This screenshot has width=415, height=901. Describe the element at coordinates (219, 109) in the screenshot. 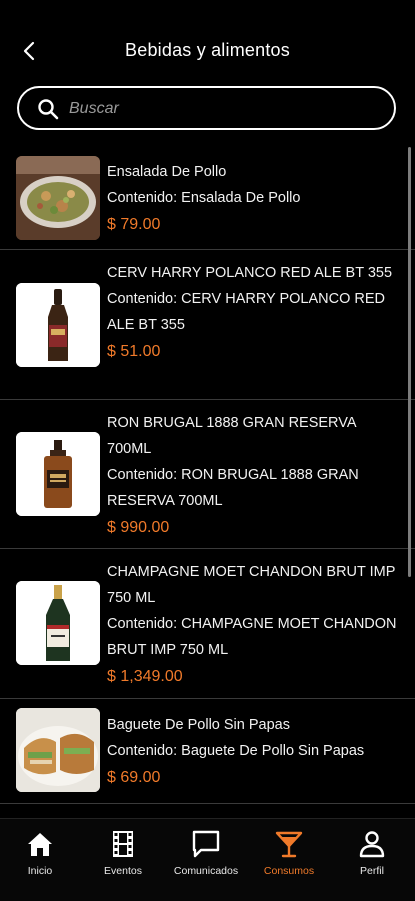

I see `search-input` at that location.